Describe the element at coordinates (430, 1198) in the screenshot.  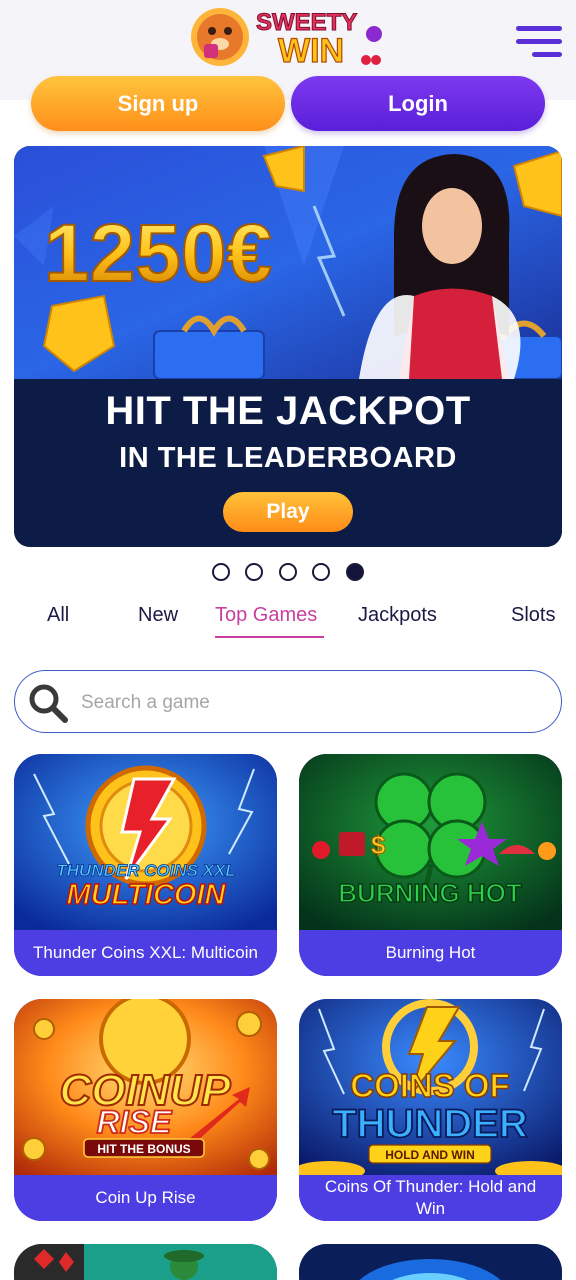
I see `game-title: Coins Of Thunder: Hold and Win` at that location.